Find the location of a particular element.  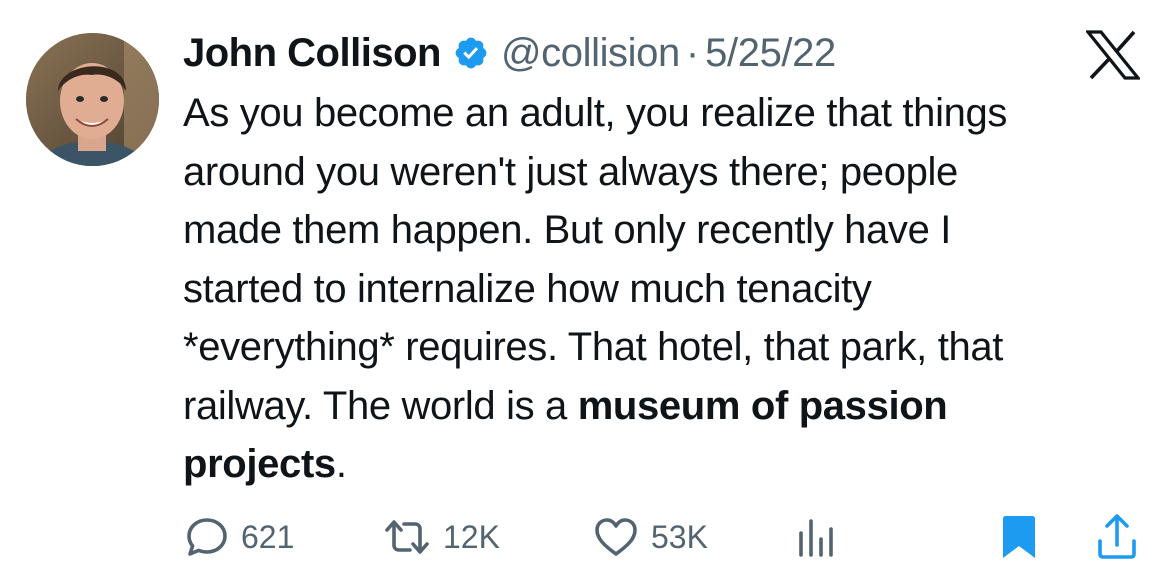

tweet-date: 5/25/22 is located at coordinates (770, 53).